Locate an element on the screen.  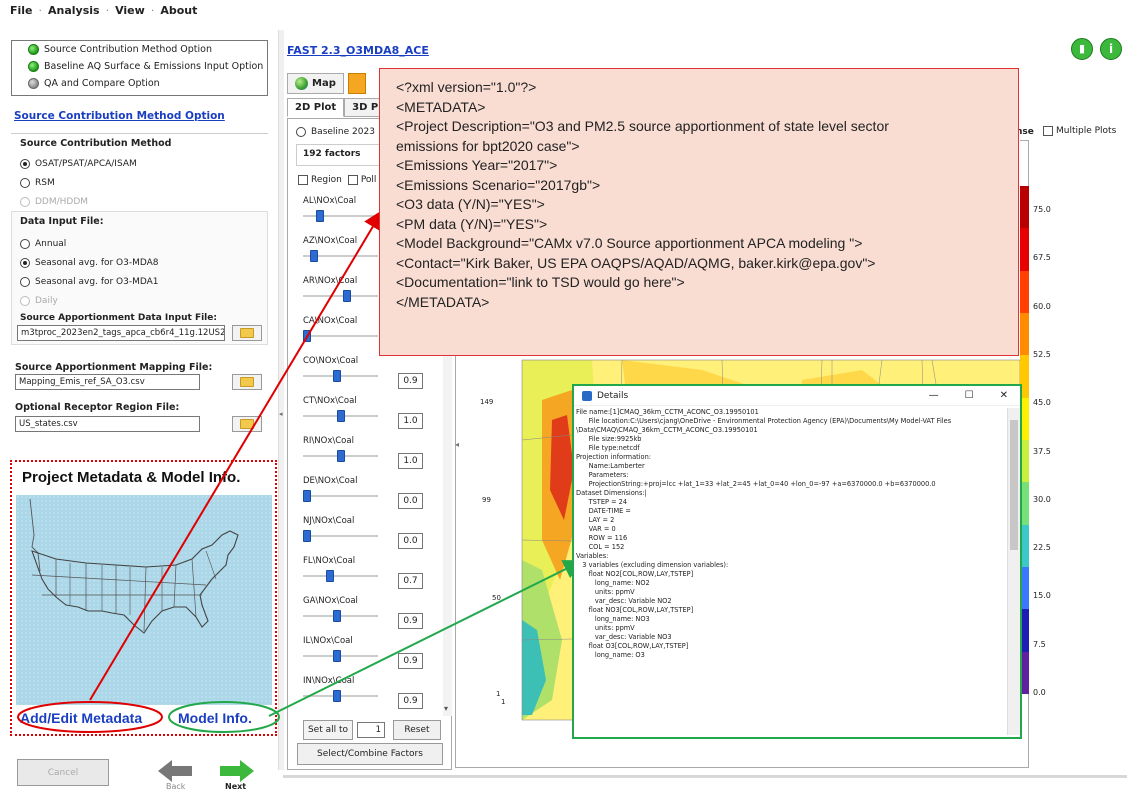
menu-about: About is located at coordinates (178, 10).